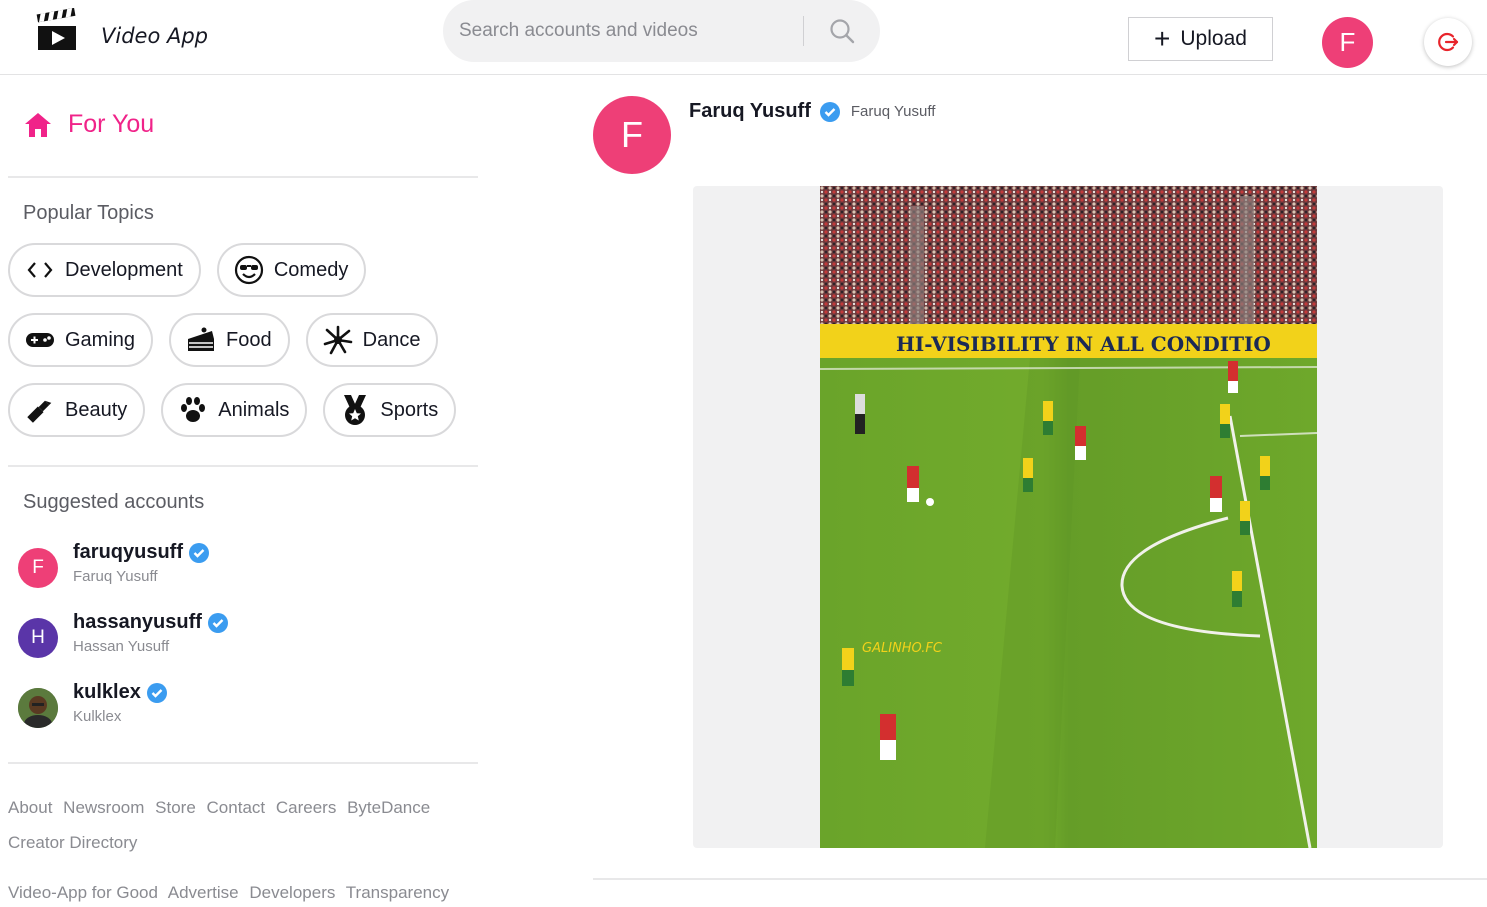 Image resolution: width=1487 pixels, height=907 pixels. I want to click on lipstick-icon, so click(40, 410).